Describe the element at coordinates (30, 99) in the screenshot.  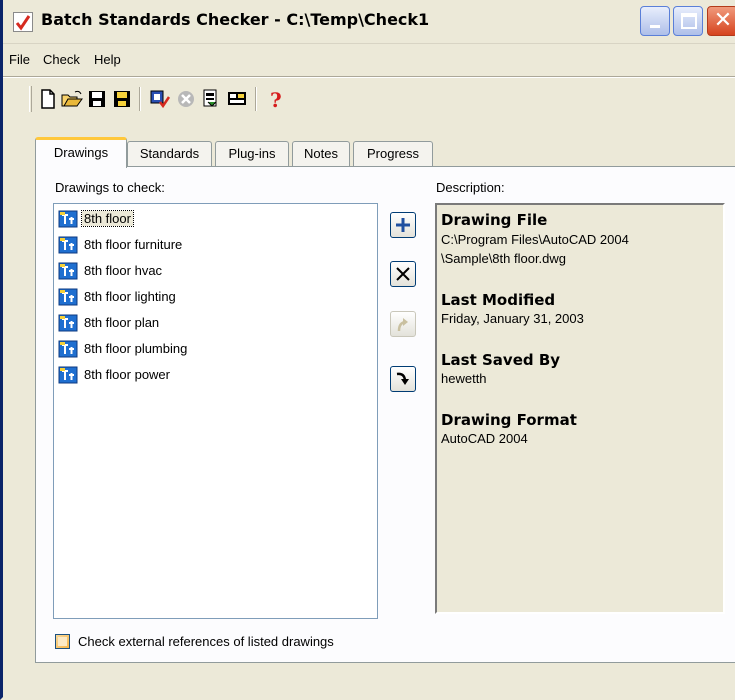
I see `toolbar-grip` at that location.